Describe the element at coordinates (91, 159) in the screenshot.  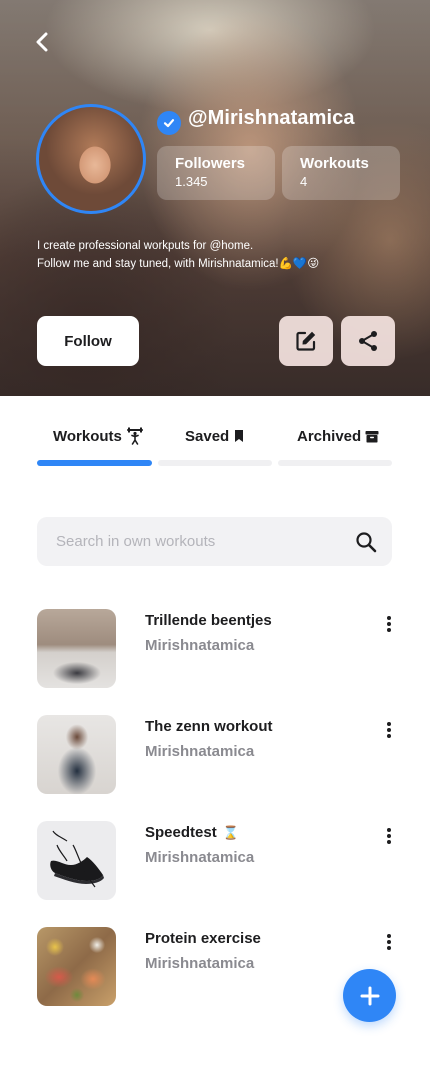
I see `avatar` at that location.